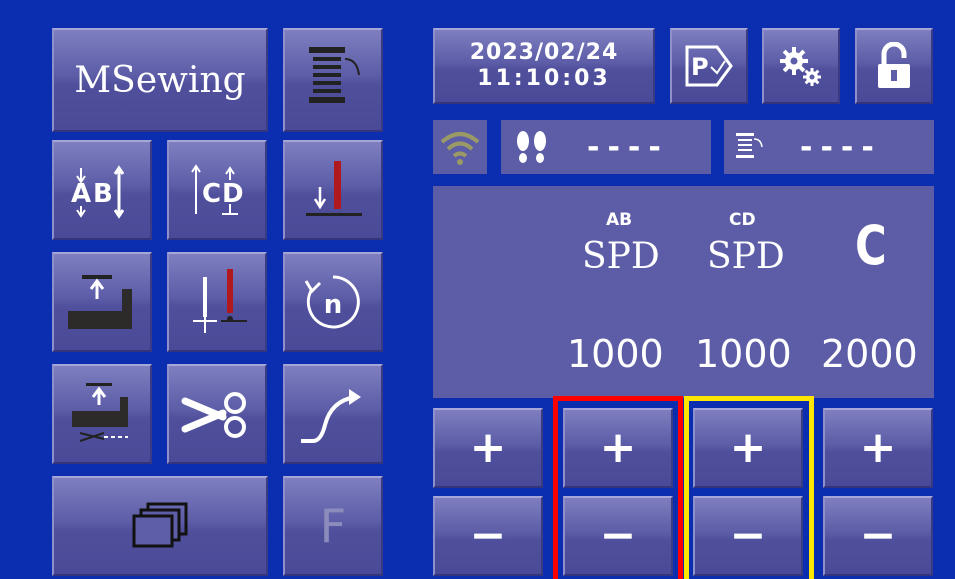 The height and width of the screenshot is (579, 955). What do you see at coordinates (742, 220) in the screenshot?
I see `cd-label: CD` at bounding box center [742, 220].